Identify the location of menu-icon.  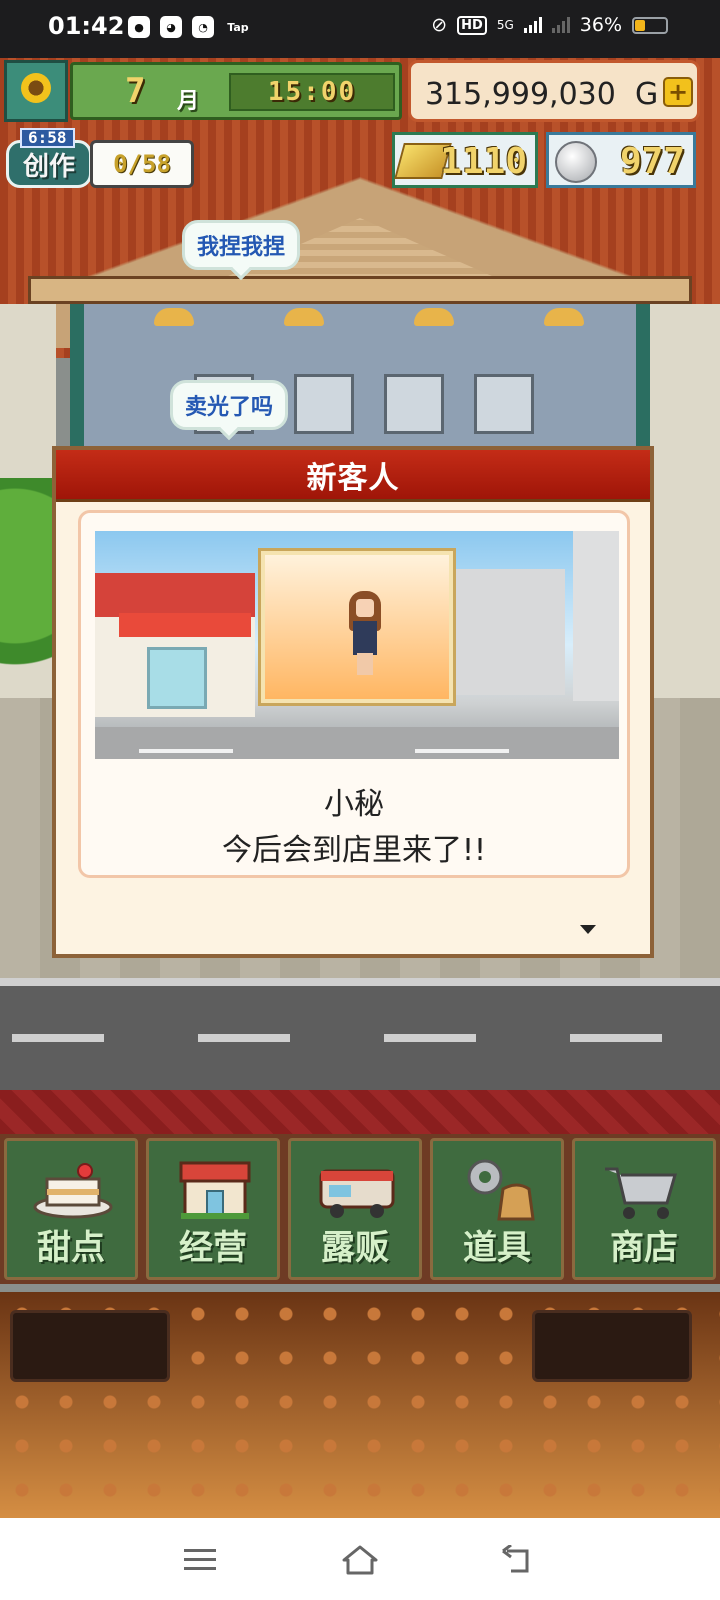
(200, 1560).